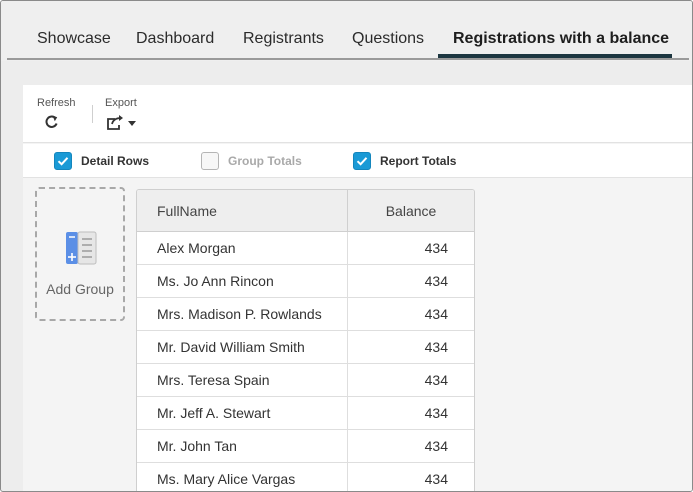 This screenshot has width=693, height=492. I want to click on group-totals-checkbox, so click(210, 161).